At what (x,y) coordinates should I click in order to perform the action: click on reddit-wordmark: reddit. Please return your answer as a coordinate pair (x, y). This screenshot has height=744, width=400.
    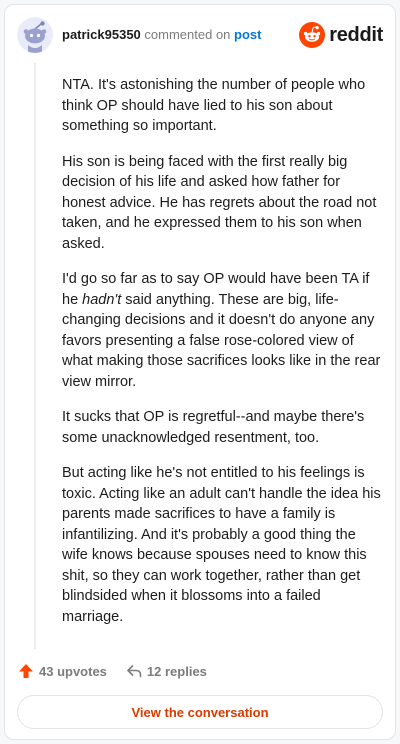
    Looking at the image, I should click on (356, 34).